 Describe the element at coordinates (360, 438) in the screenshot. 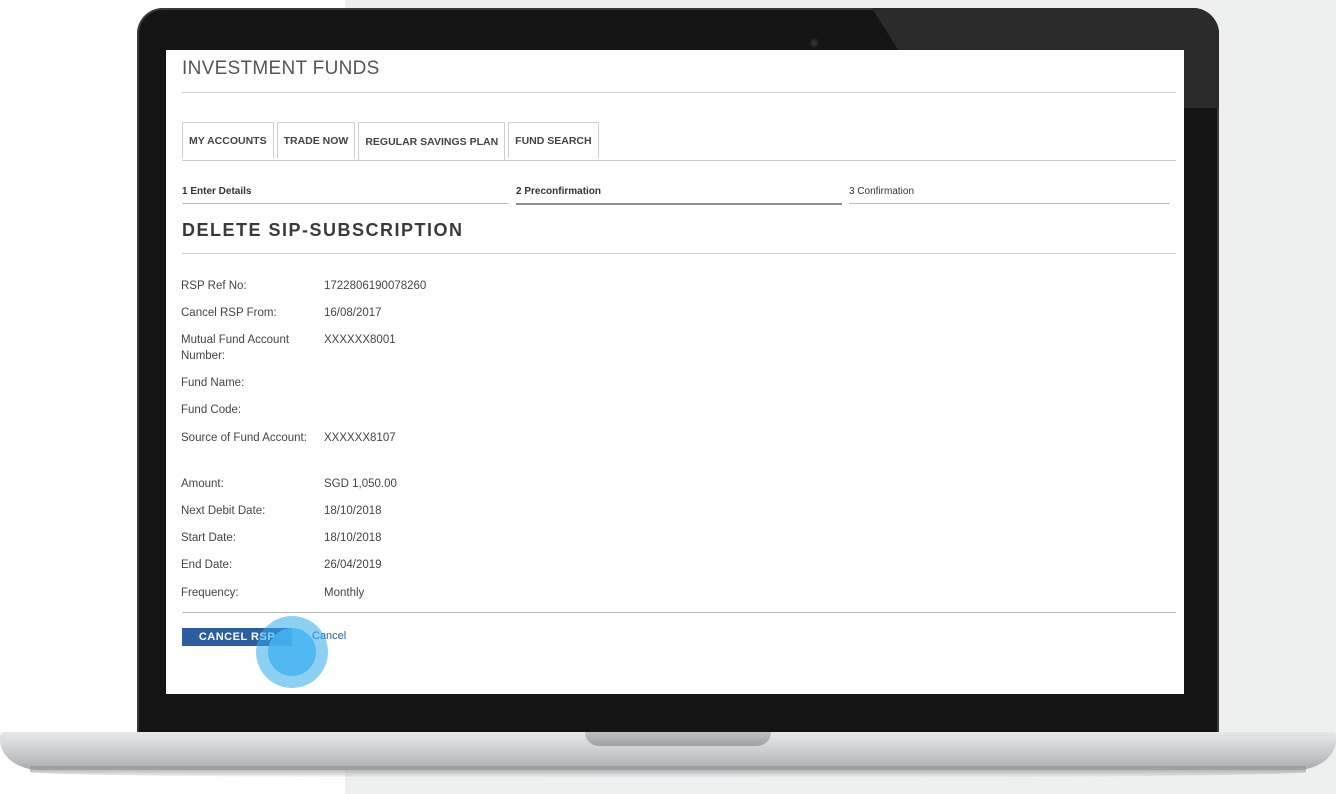

I see `detail-value: XXXXXX8107` at that location.